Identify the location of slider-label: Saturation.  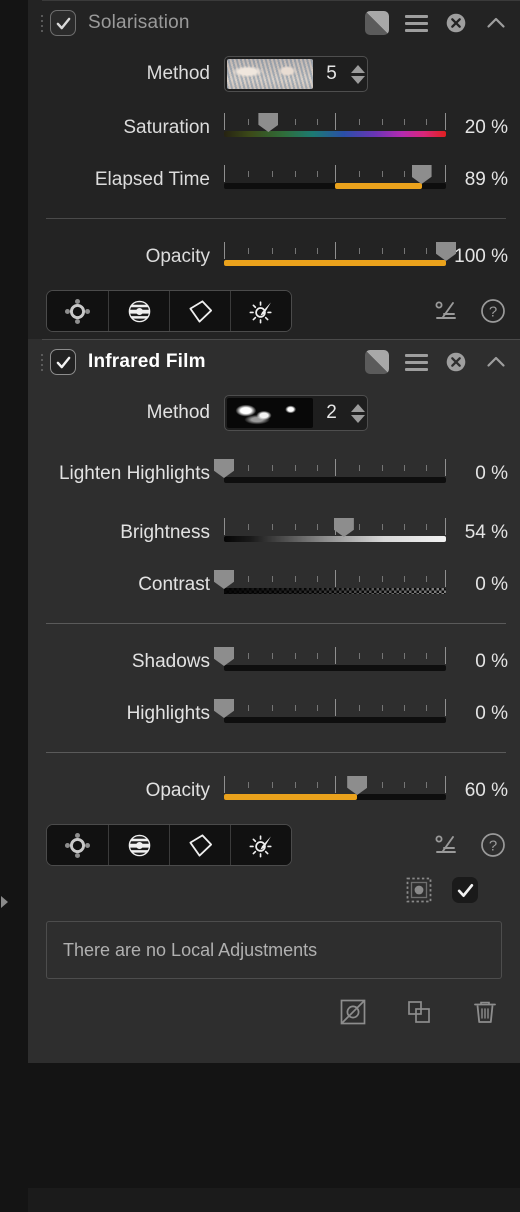
(166, 128).